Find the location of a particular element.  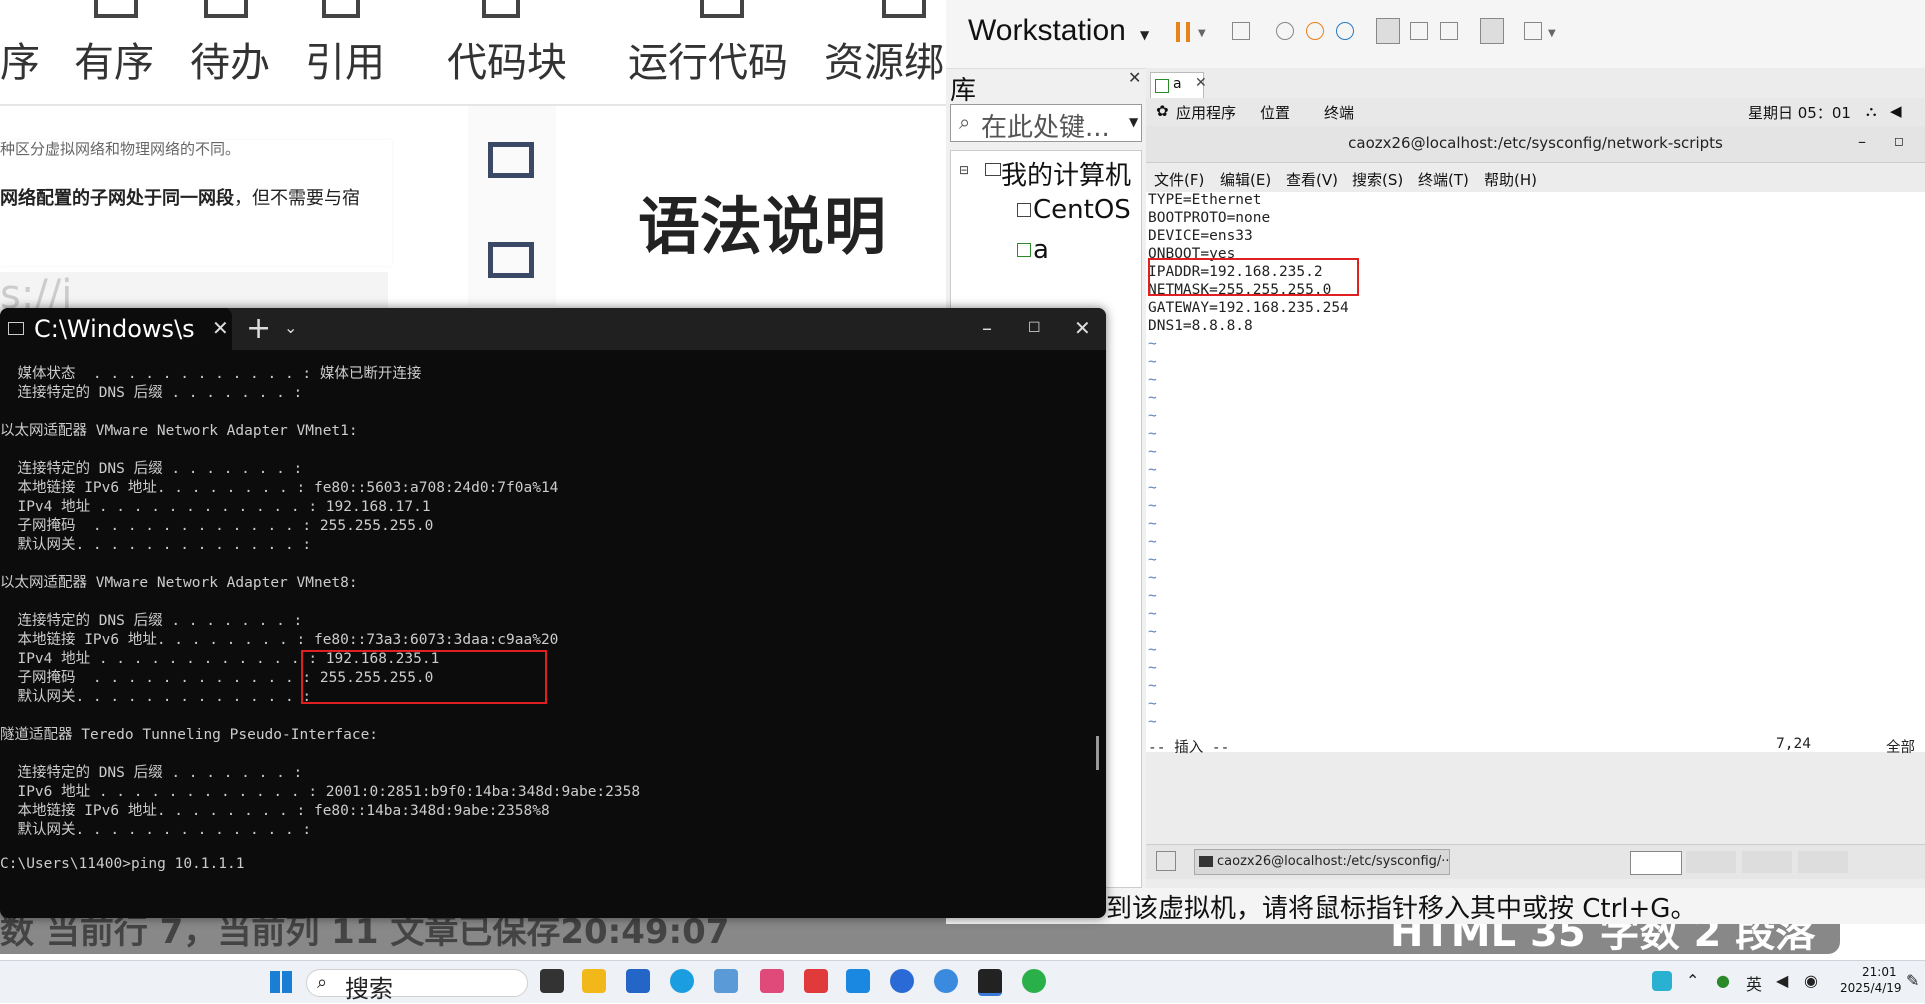

notification-icon: ✎ is located at coordinates (1912, 980).